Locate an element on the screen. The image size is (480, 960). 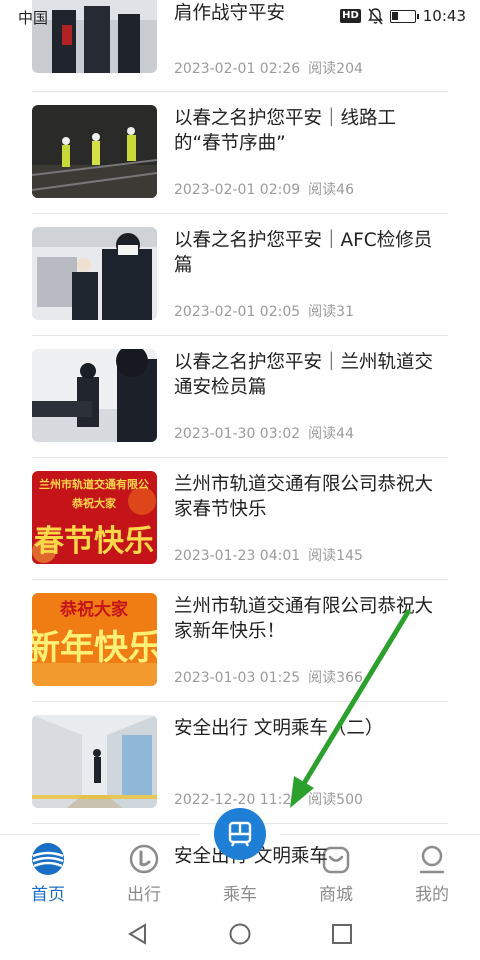
news-read-count: 阅读145 is located at coordinates (335, 556).